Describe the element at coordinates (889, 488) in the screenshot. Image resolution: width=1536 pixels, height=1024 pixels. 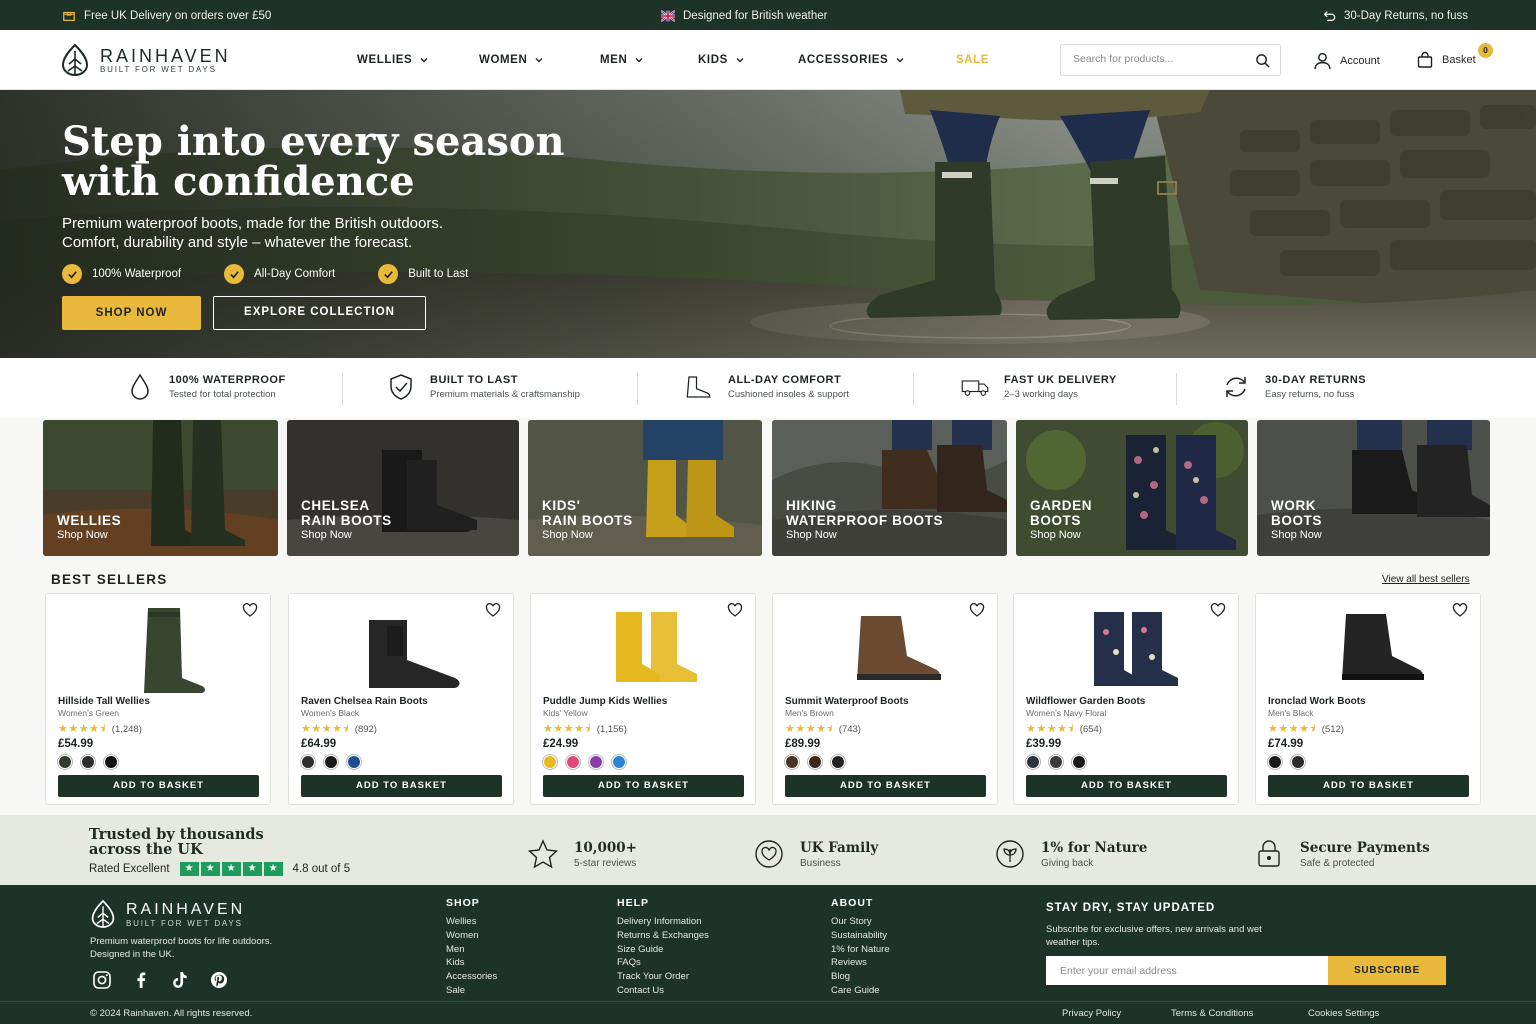
I see `category-hiking: HIKING WATERPROOF BOOTS Shop Now` at that location.